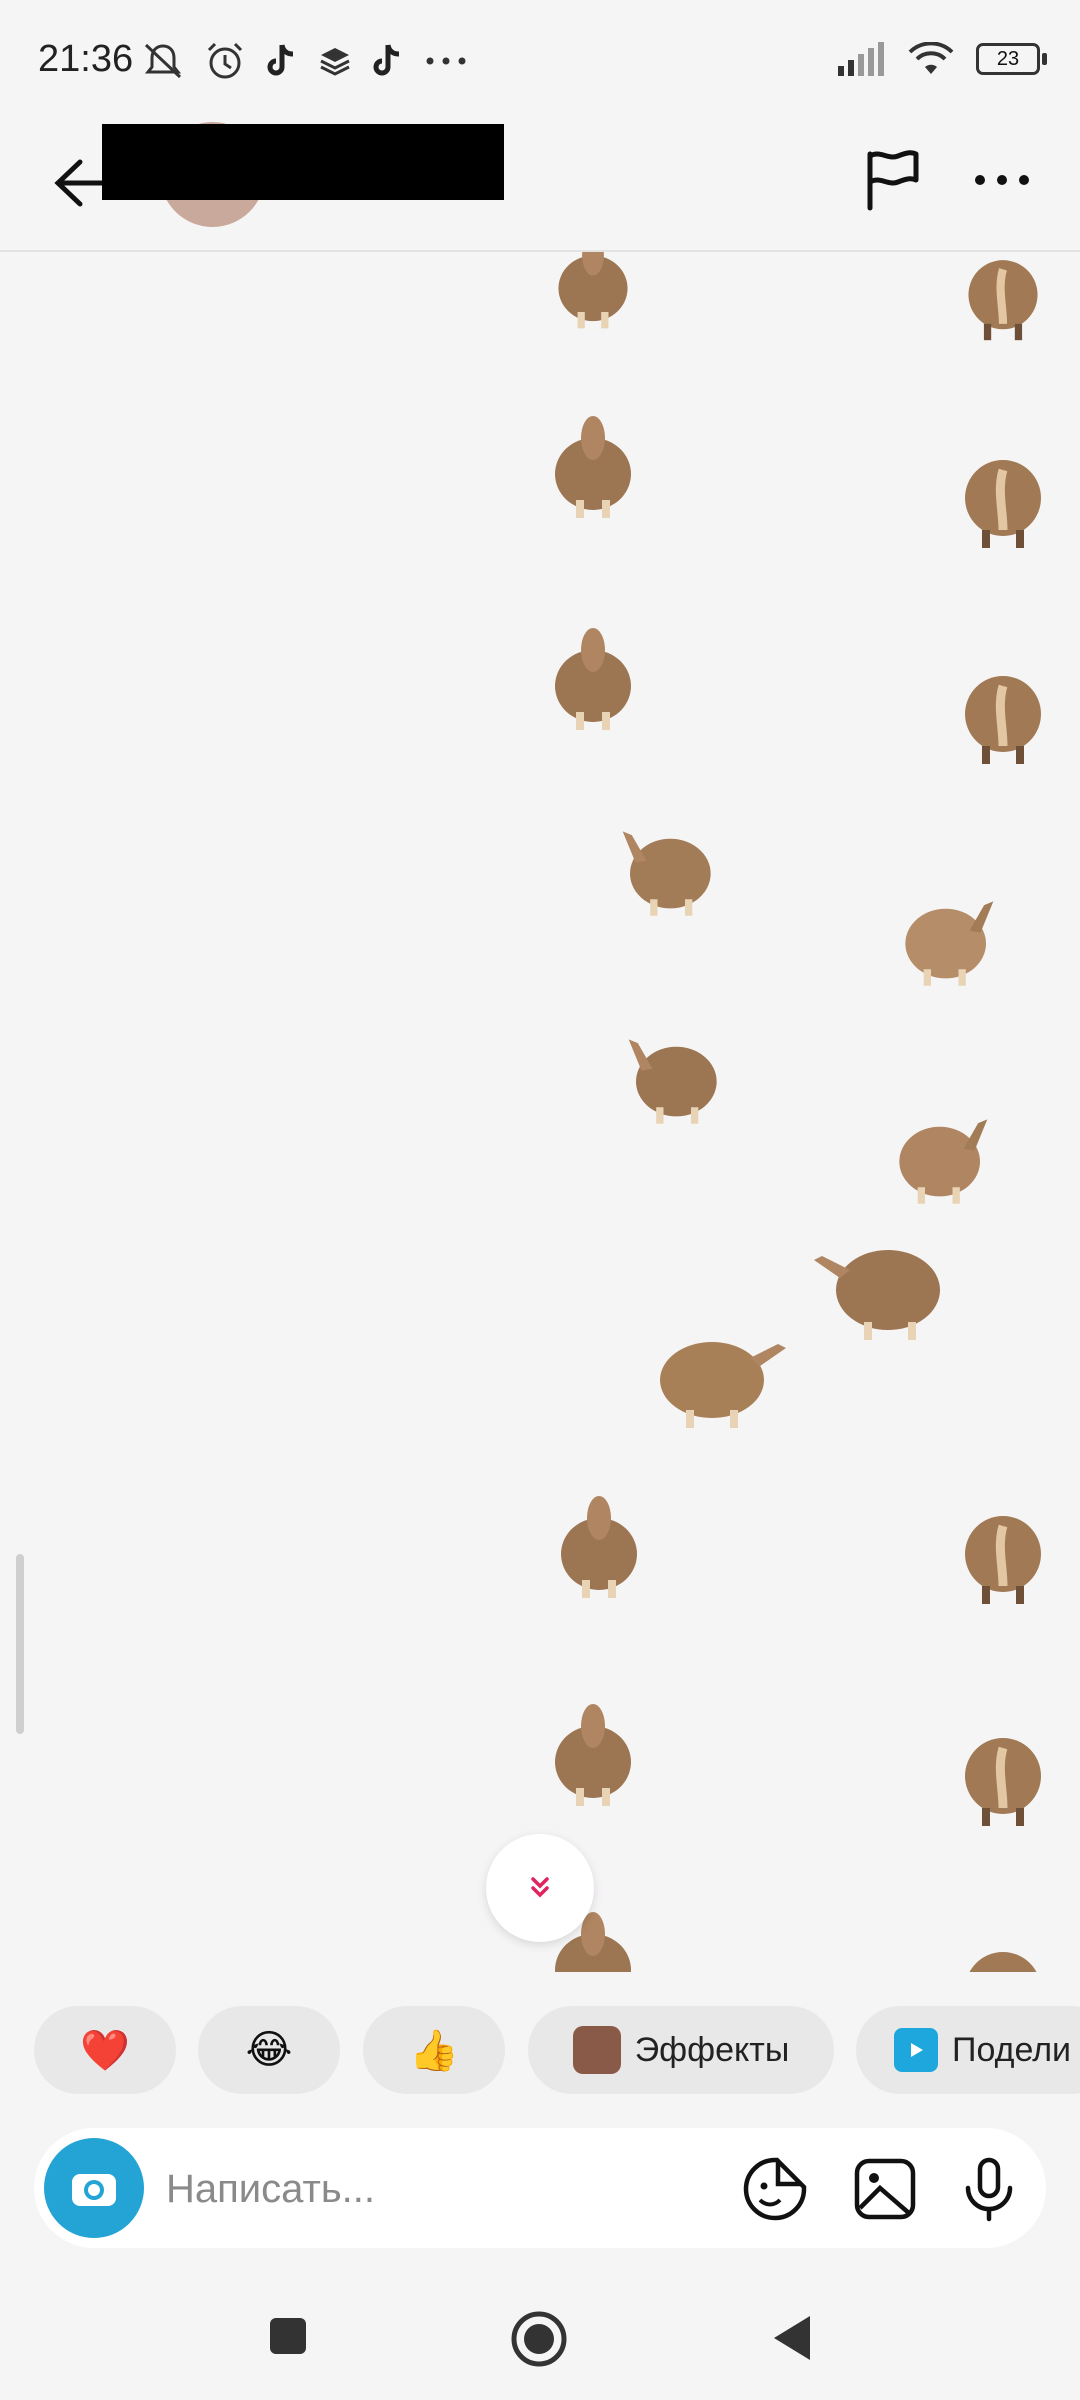  I want to click on status-bar: 21:36 23, so click(540, 60).